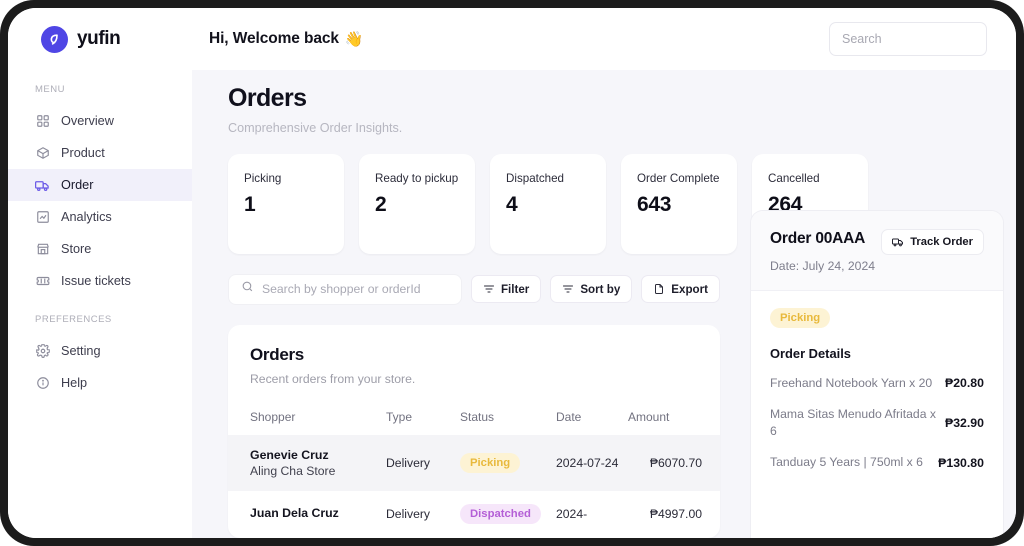  What do you see at coordinates (42, 281) in the screenshot?
I see `ticket-icon` at bounding box center [42, 281].